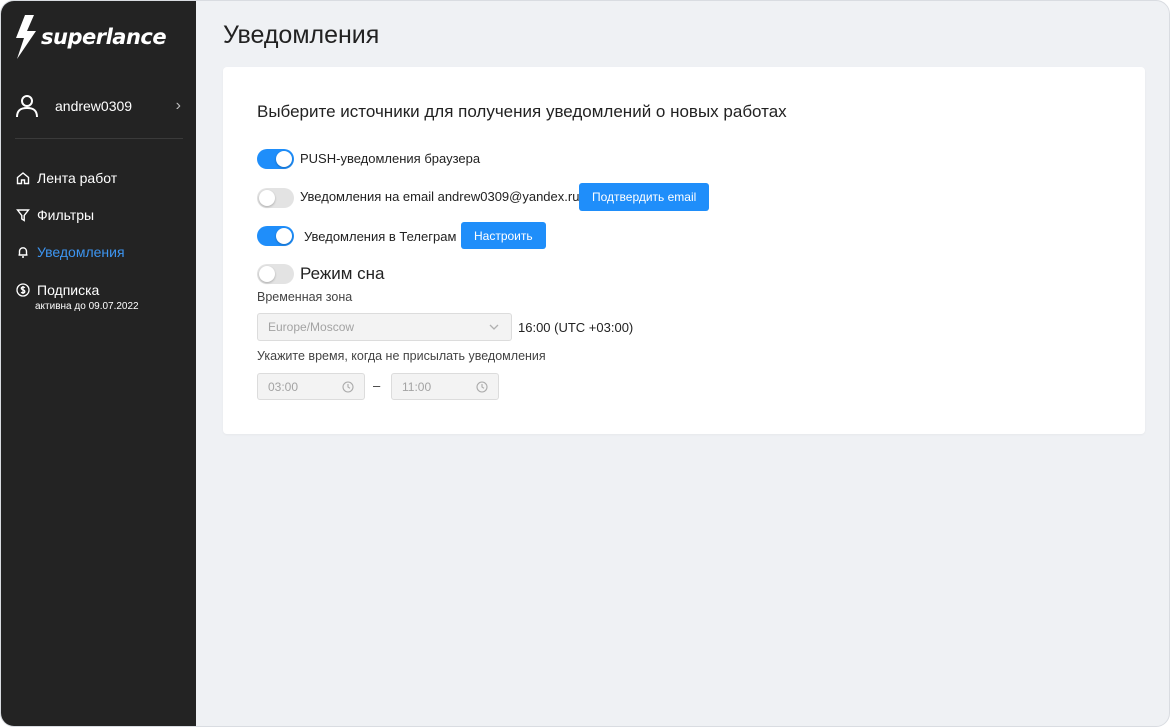 The width and height of the screenshot is (1170, 727). What do you see at coordinates (23, 178) in the screenshot?
I see `home-icon` at bounding box center [23, 178].